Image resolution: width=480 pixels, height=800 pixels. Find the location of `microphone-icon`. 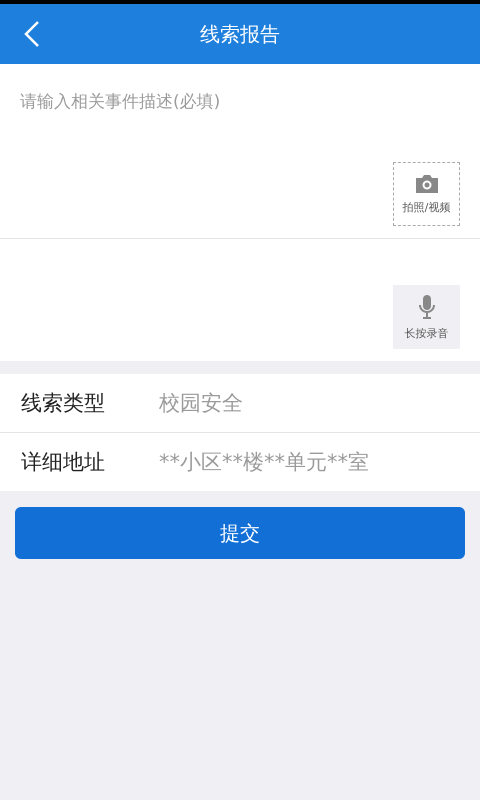

microphone-icon is located at coordinates (427, 307).